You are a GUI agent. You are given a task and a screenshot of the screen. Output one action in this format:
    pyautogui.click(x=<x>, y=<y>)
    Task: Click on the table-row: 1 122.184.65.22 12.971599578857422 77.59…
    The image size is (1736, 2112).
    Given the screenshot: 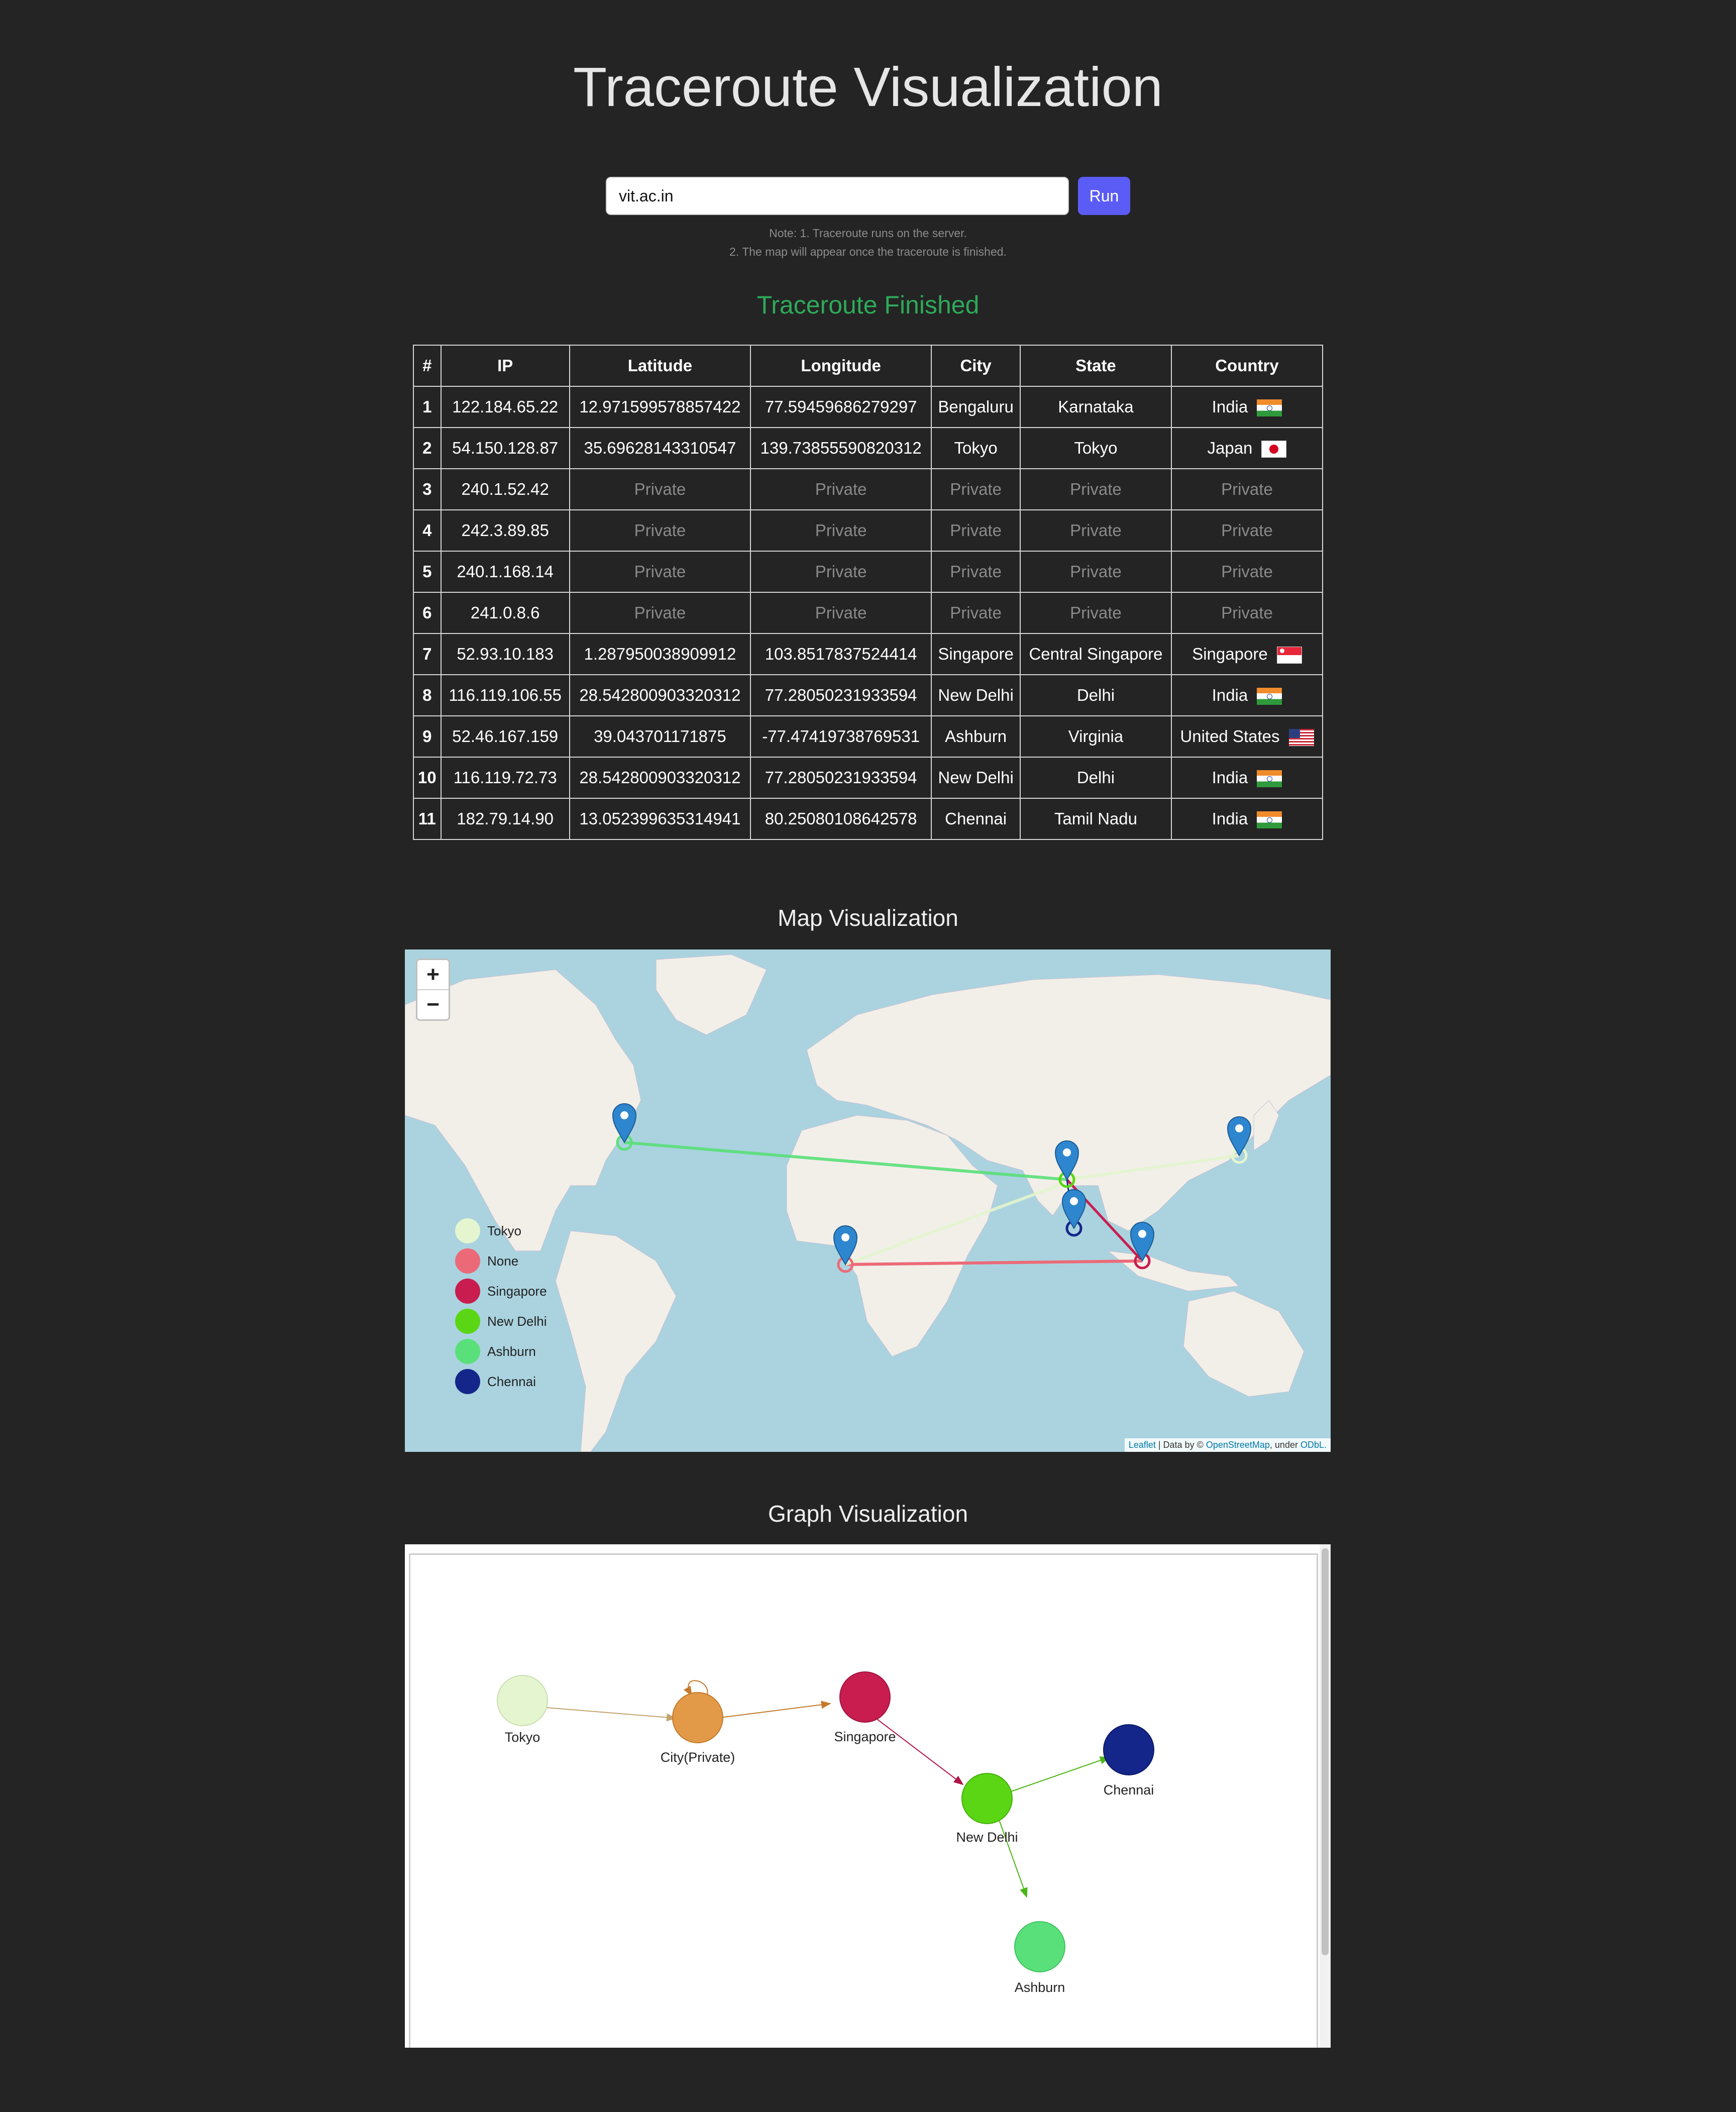 What is the action you would take?
    pyautogui.click(x=868, y=407)
    